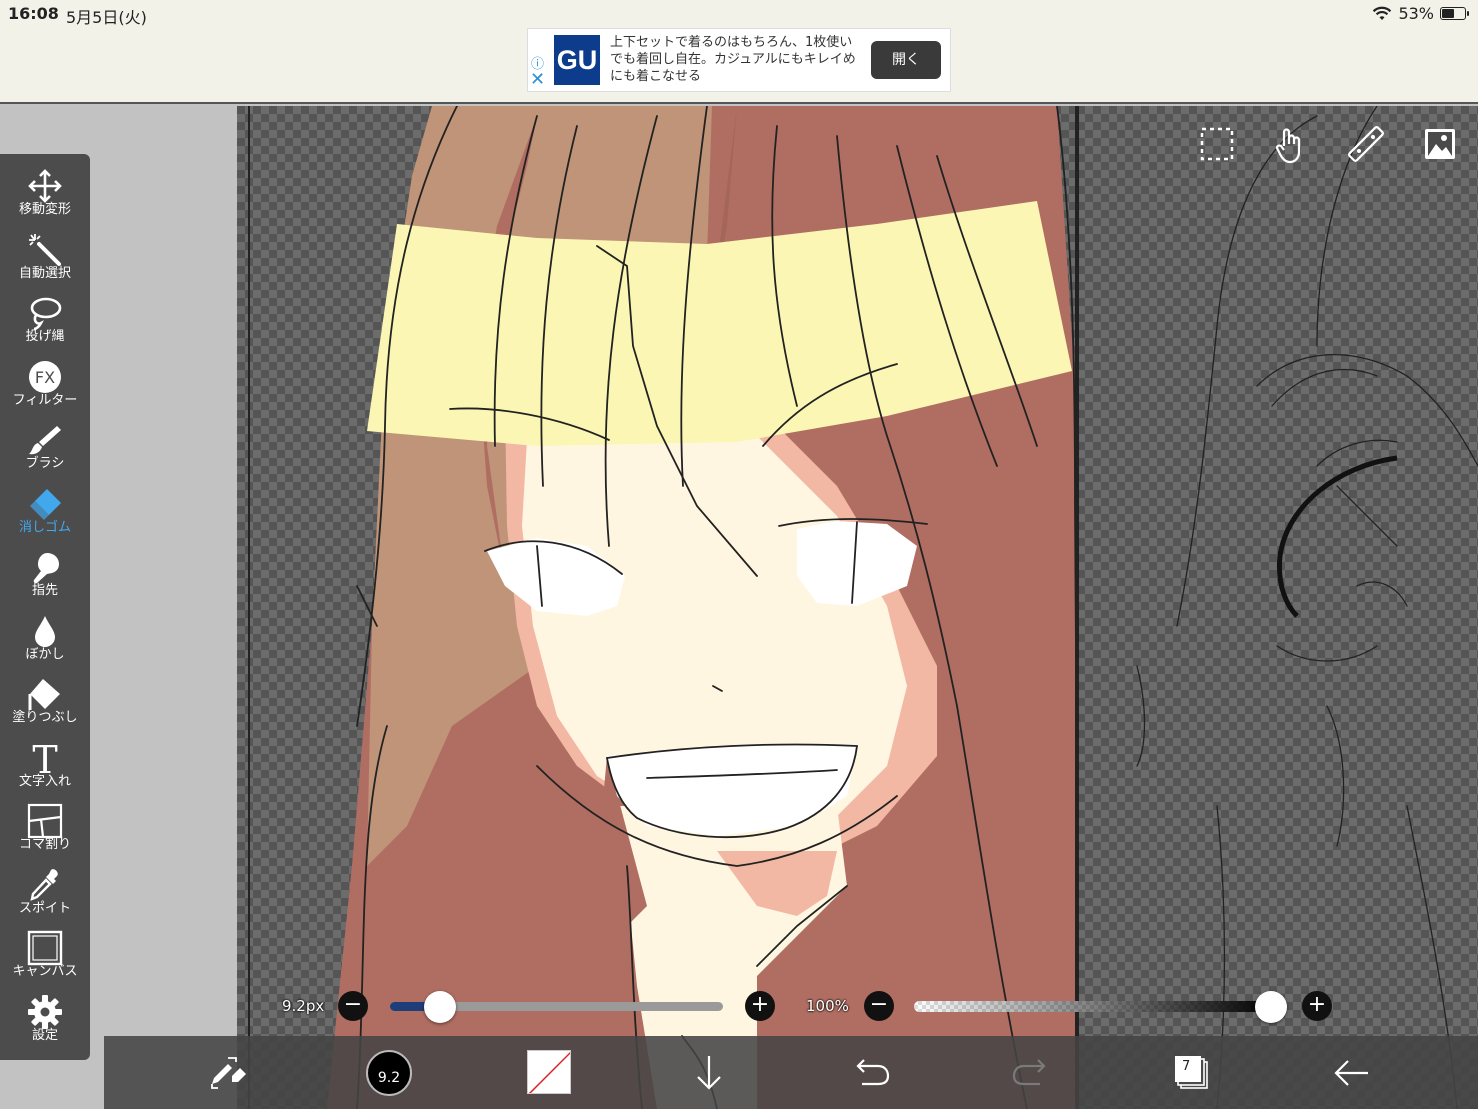  I want to click on tool-drop: ぼかし, so click(45, 640).